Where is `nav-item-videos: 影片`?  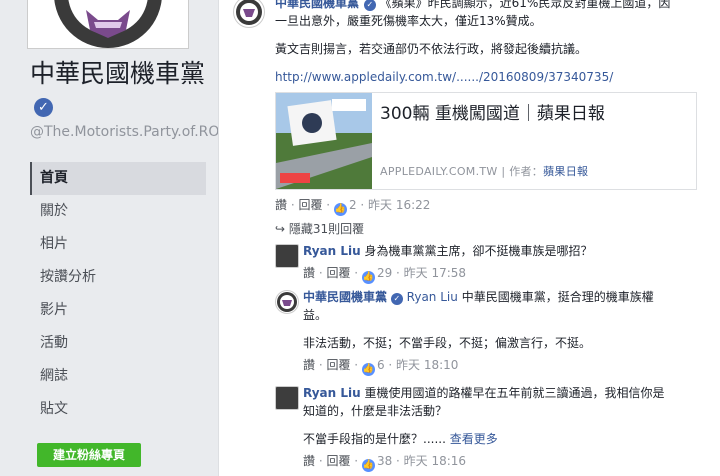
nav-item-videos: 影片 is located at coordinates (118, 310).